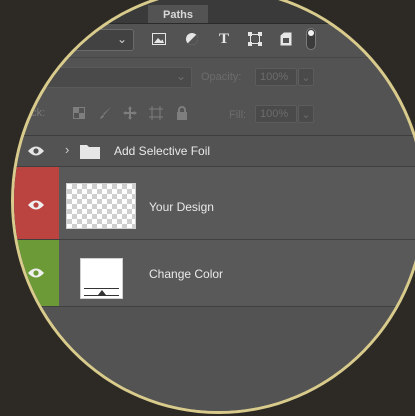  Describe the element at coordinates (162, 151) in the screenshot. I see `layer-name: Add Selective Foil` at that location.